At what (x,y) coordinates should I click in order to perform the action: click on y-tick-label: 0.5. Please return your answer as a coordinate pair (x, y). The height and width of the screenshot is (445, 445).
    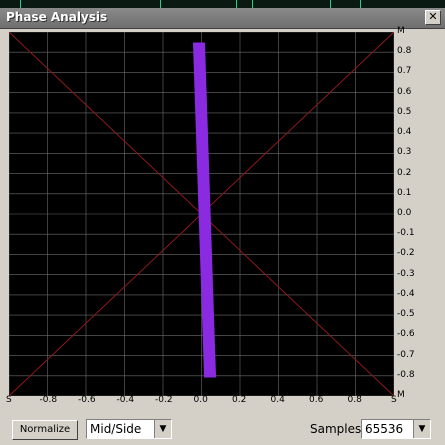
    Looking at the image, I should click on (404, 111).